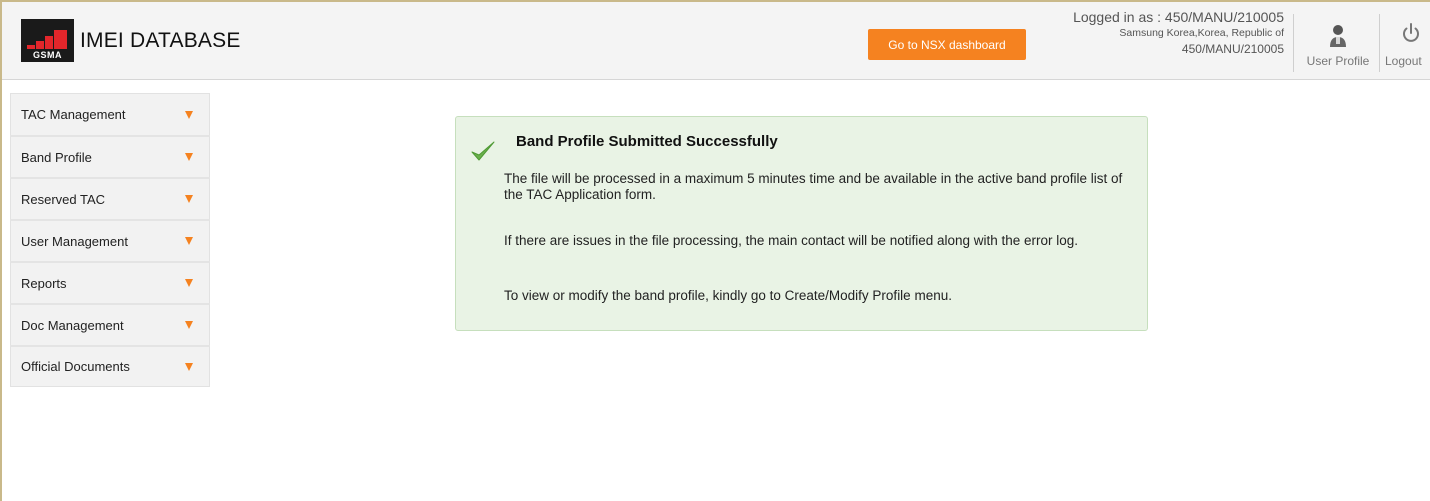  What do you see at coordinates (72, 325) in the screenshot?
I see `sidebar-item-label: Doc Management` at bounding box center [72, 325].